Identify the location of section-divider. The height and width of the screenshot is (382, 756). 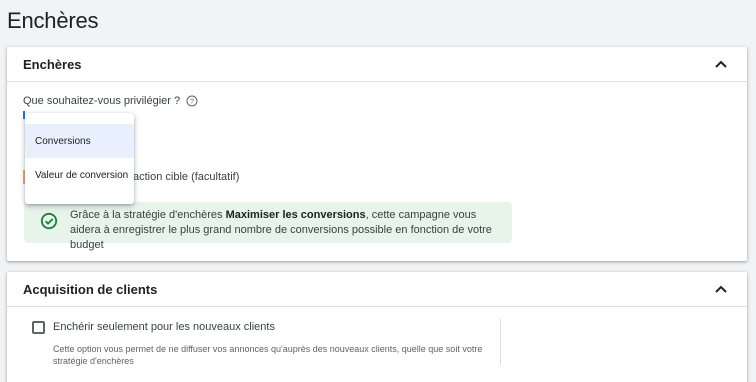
(500, 342).